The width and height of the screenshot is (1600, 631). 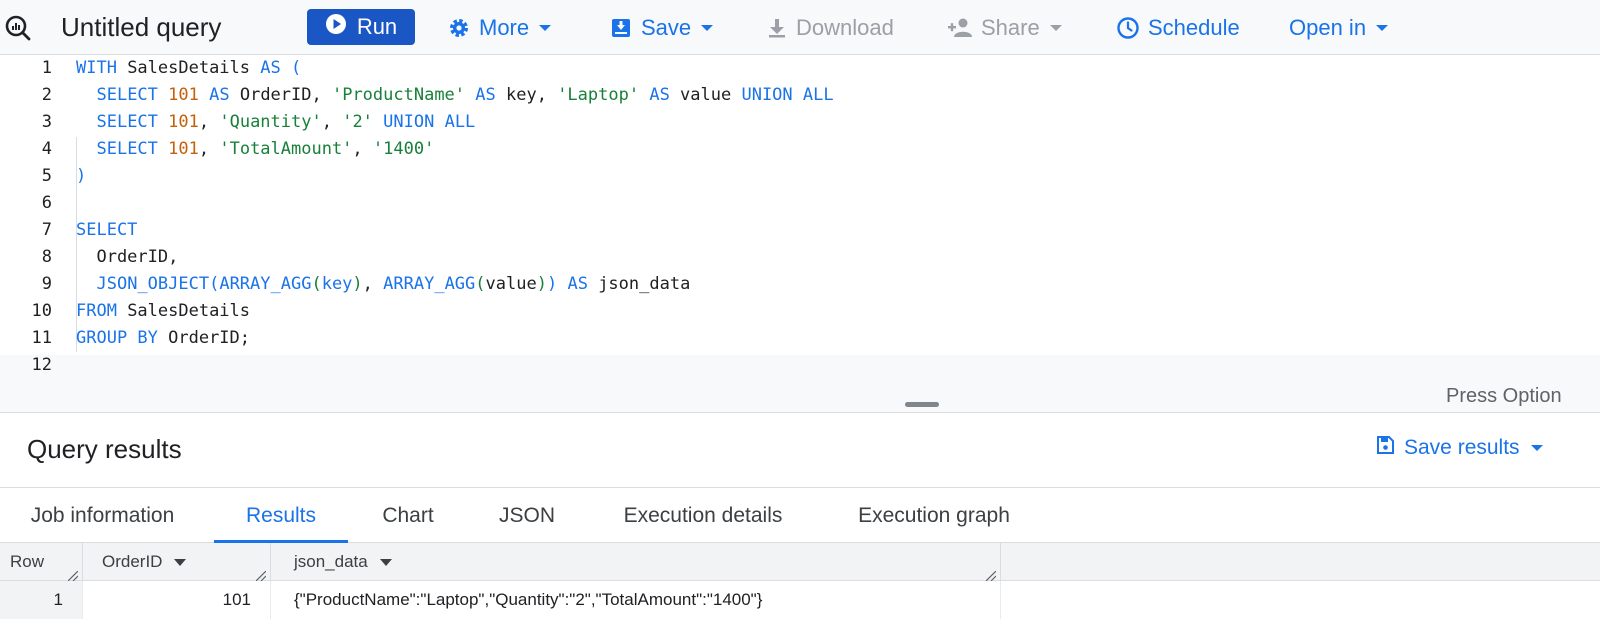 What do you see at coordinates (845, 27) in the screenshot?
I see `download-label: Download` at bounding box center [845, 27].